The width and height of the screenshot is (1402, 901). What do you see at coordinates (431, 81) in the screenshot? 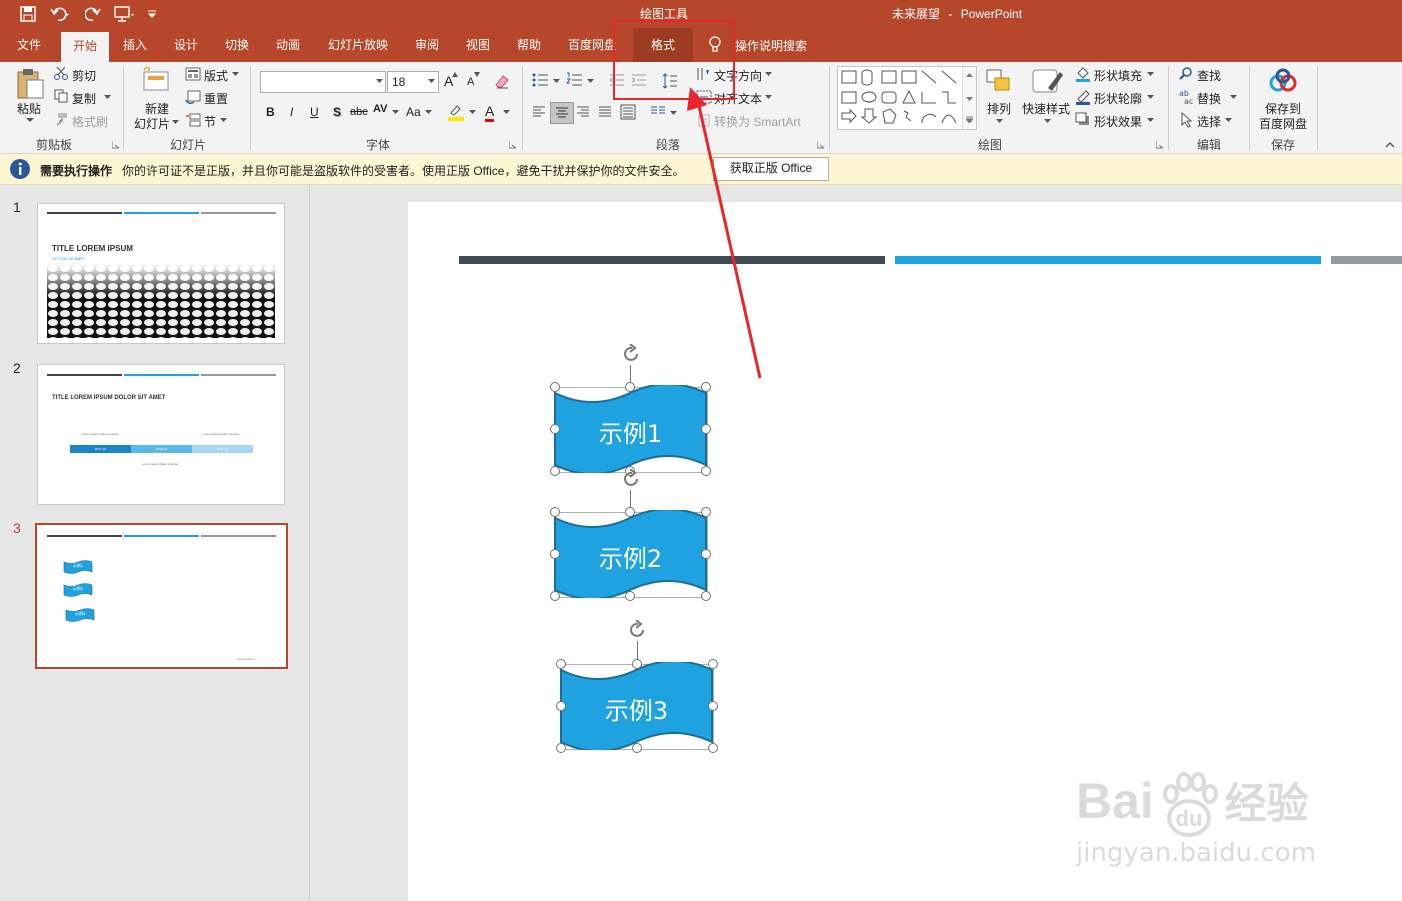
I see `font-size-dropdown-icon` at bounding box center [431, 81].